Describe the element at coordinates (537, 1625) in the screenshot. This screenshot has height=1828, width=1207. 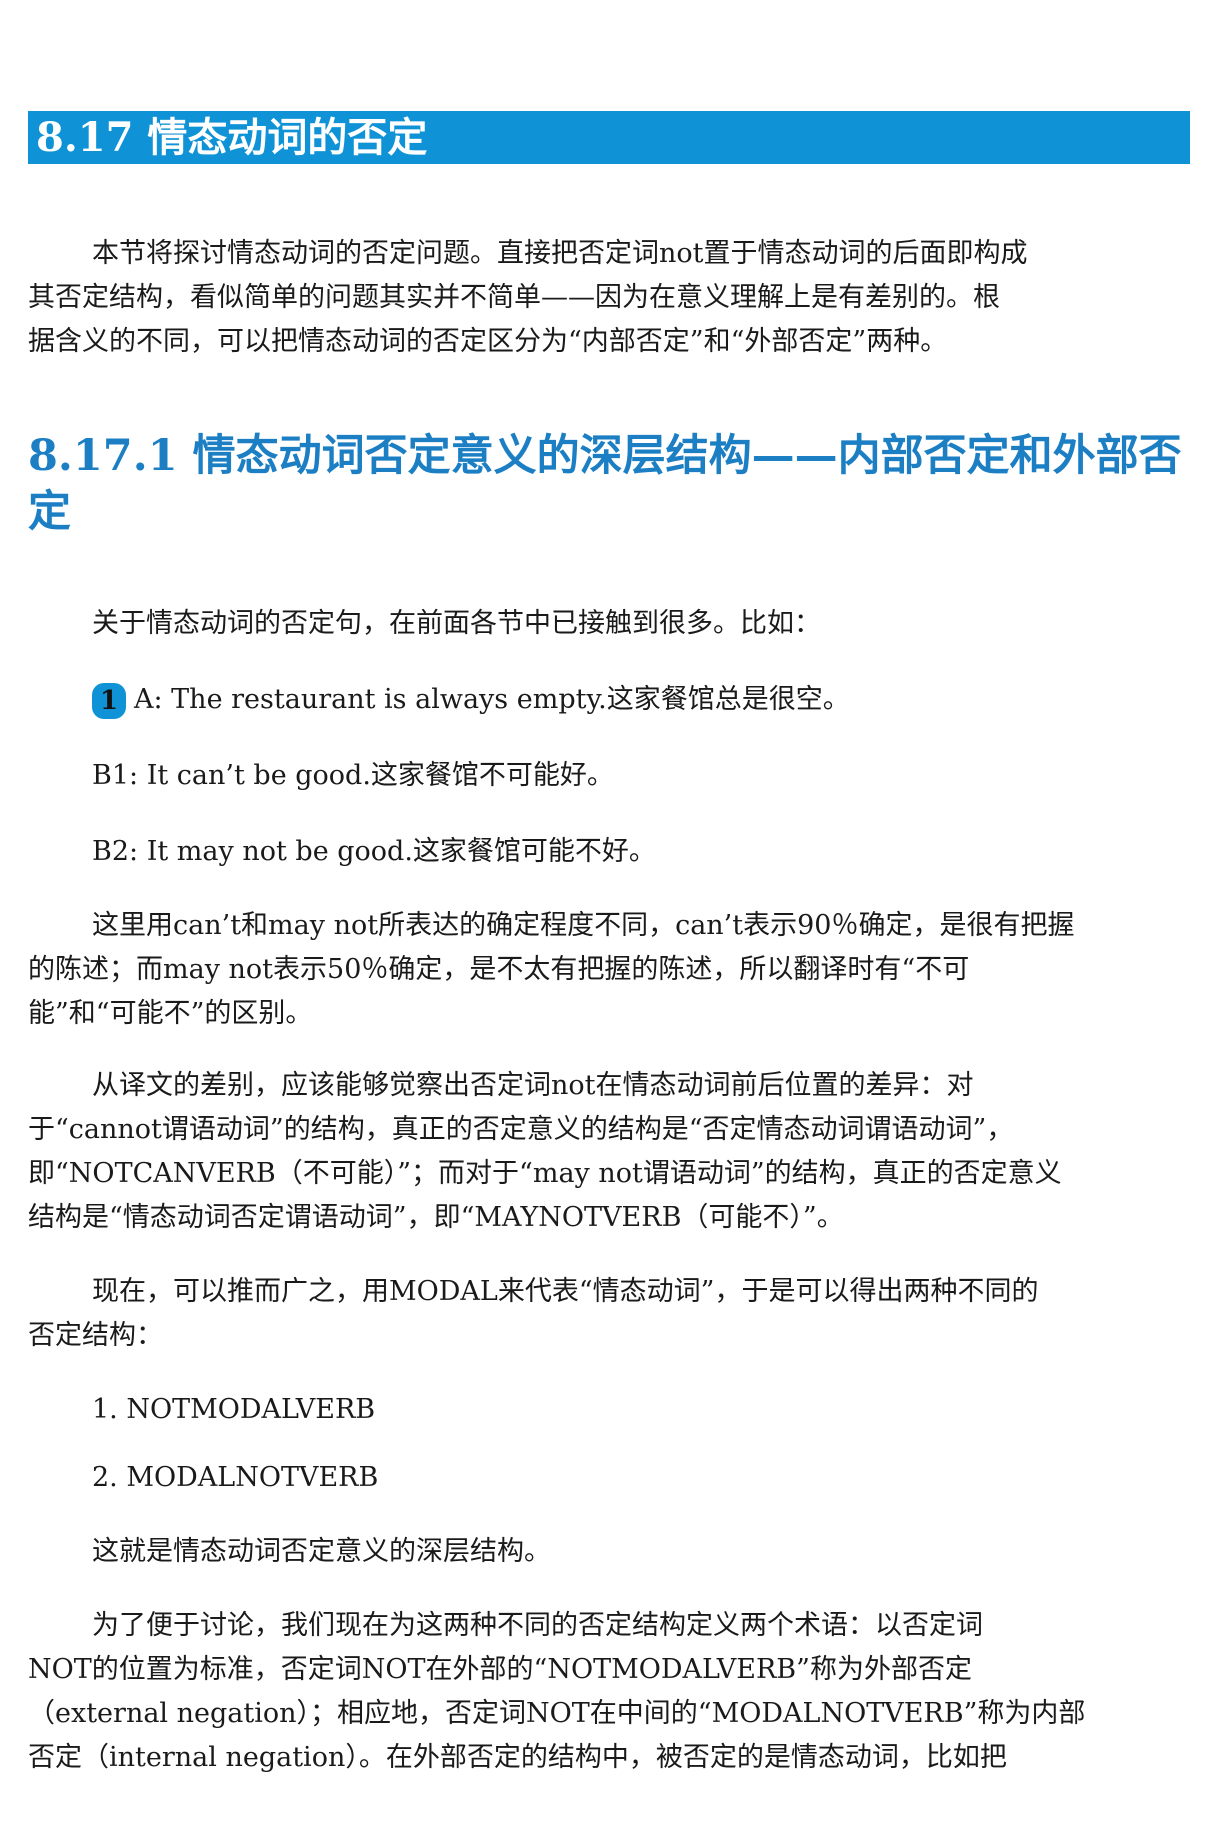
I see `text-line: 为了便于讨论，我们现在为这两种不同的否定结构定义两个术语：以否定词` at that location.